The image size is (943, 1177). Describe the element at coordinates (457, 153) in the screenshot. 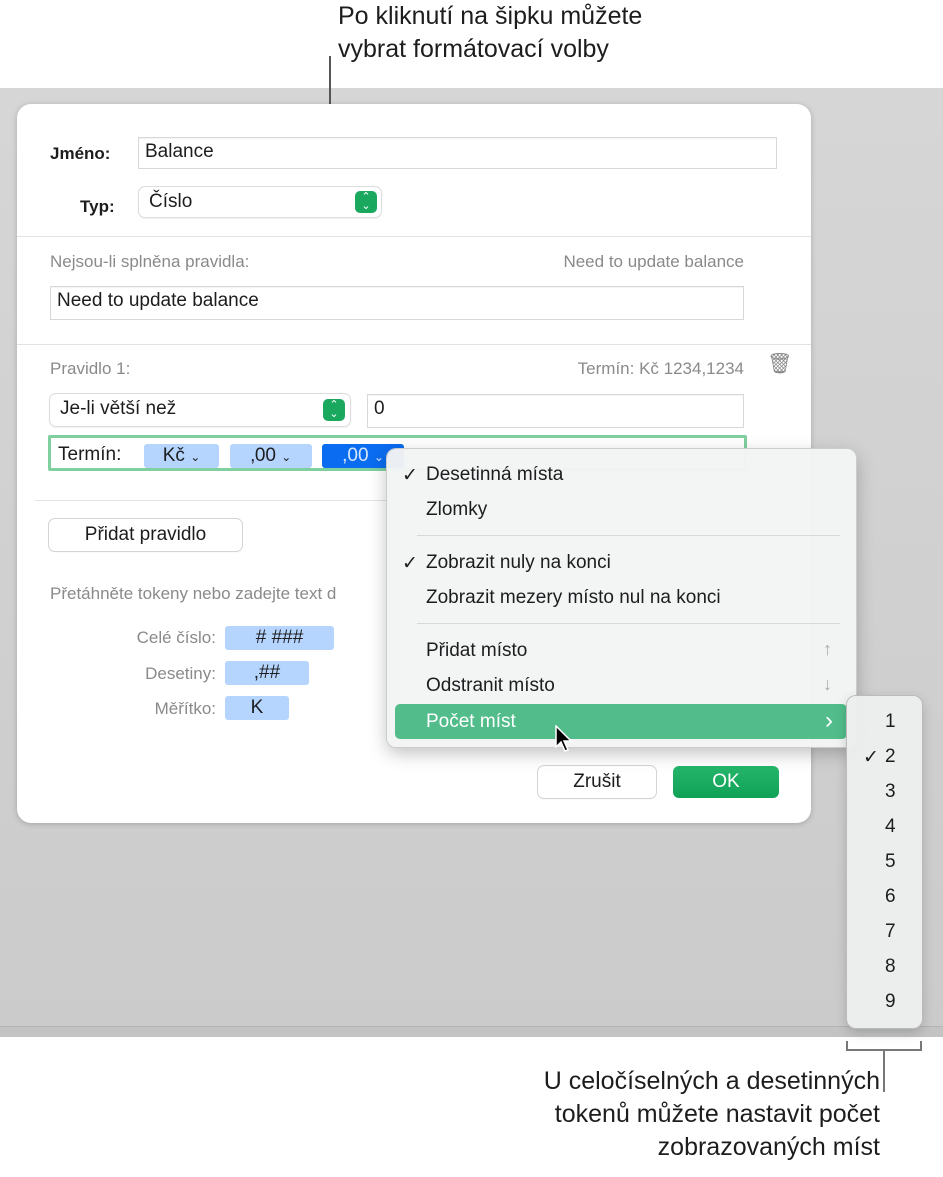

I see `name-input: Balance` at that location.